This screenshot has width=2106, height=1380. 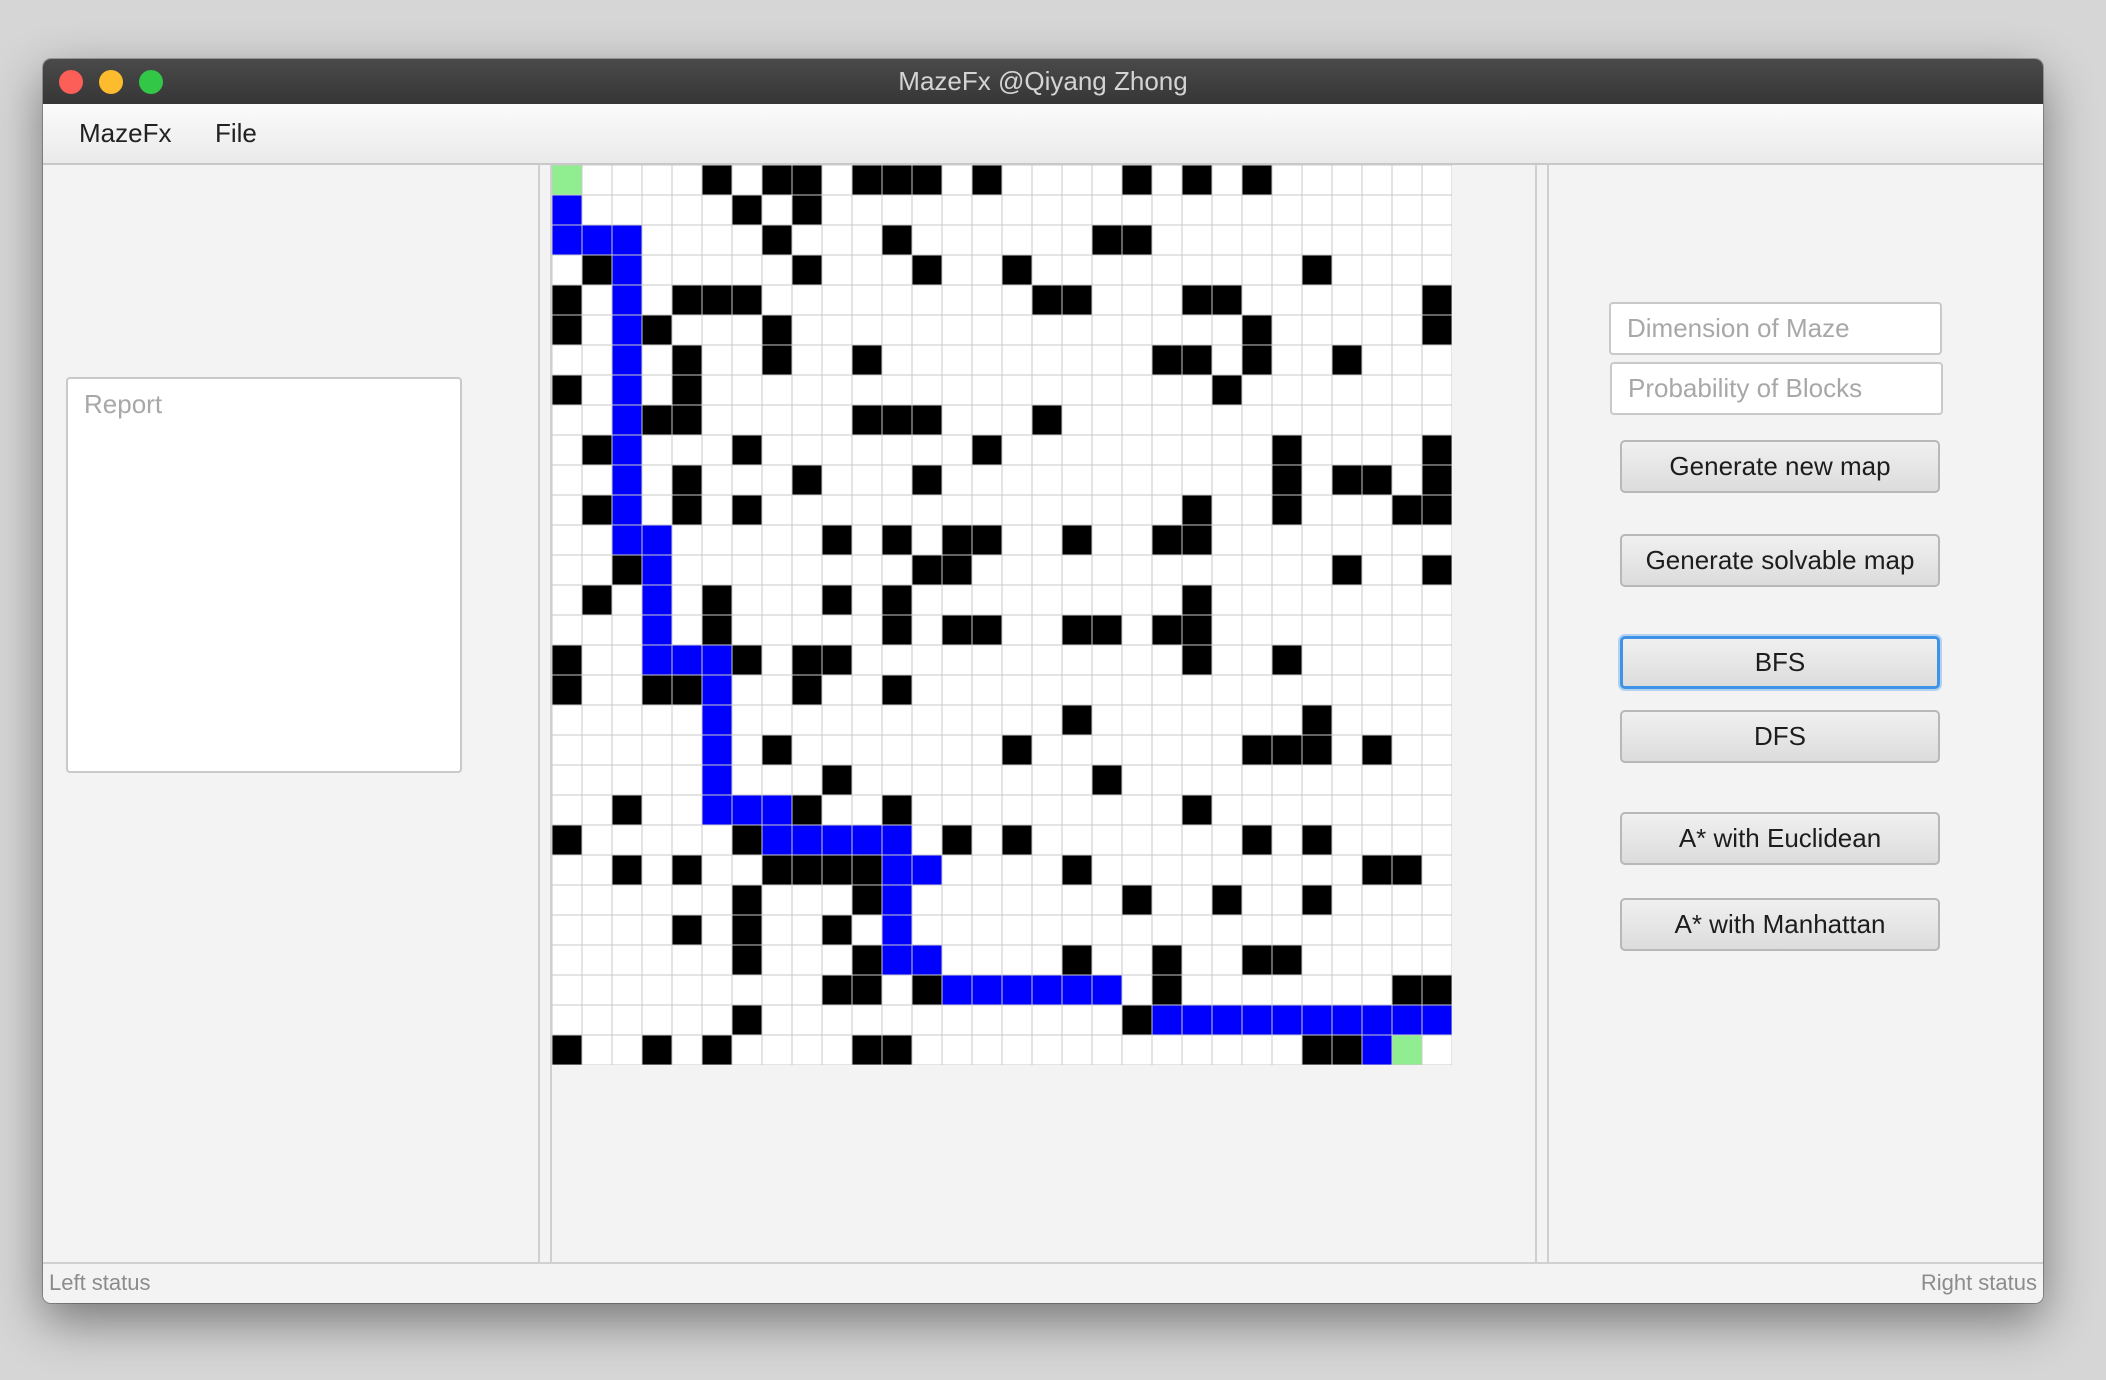 I want to click on split-divider-left, so click(x=545, y=713).